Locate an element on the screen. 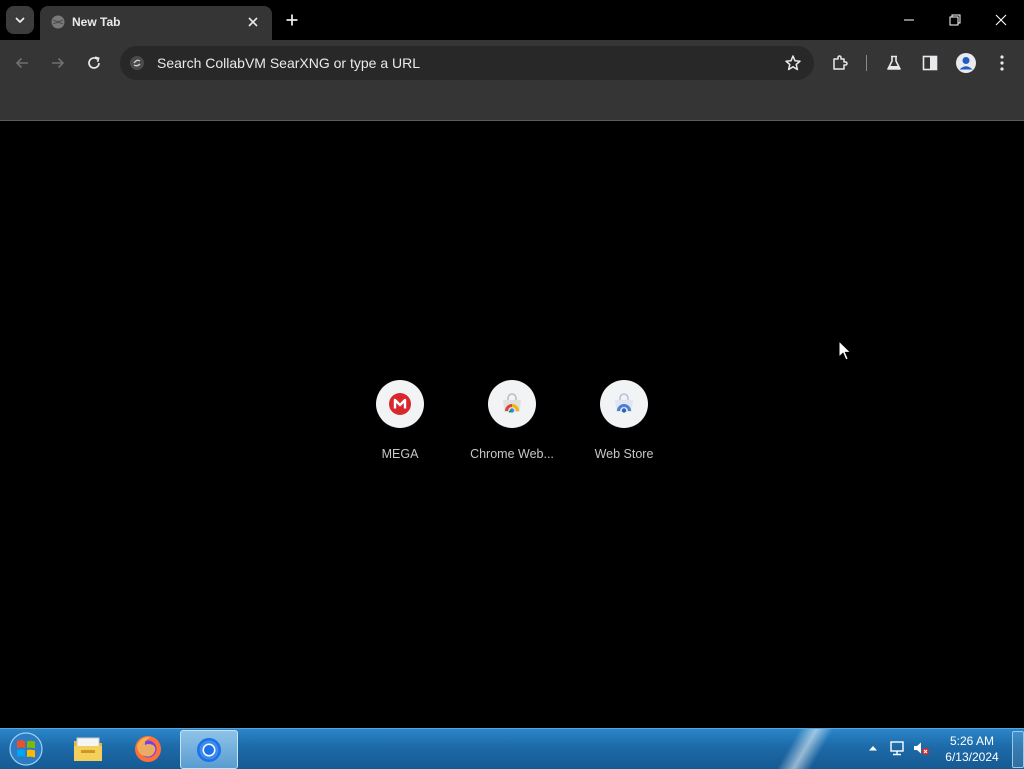  labs-button is located at coordinates (894, 63).